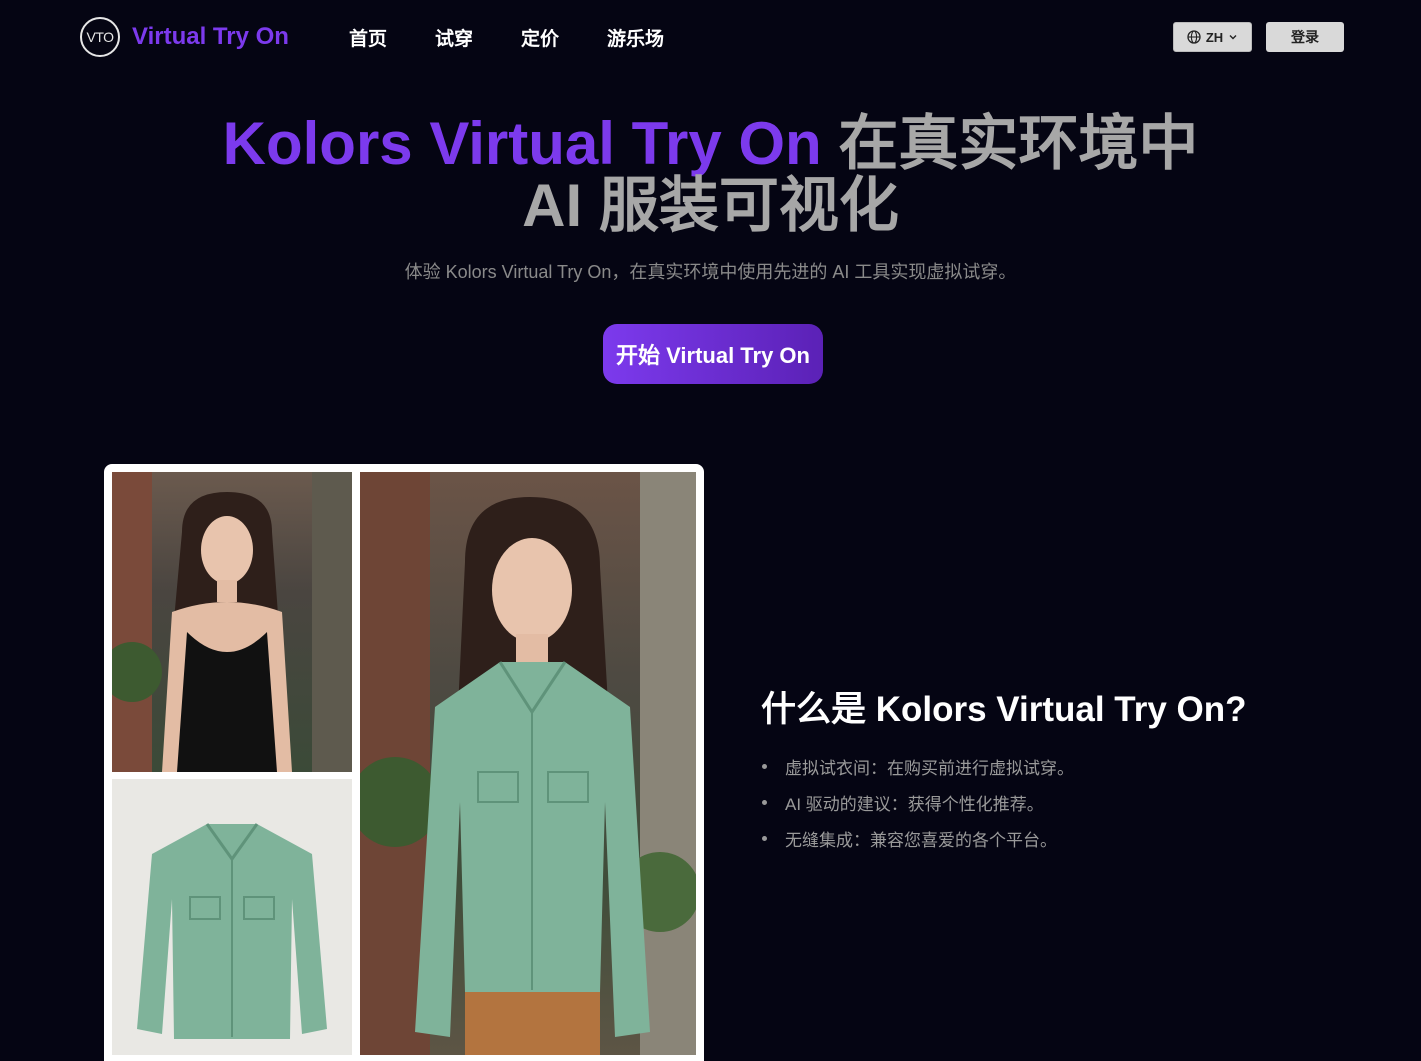  I want to click on language-label: ZH, so click(1214, 37).